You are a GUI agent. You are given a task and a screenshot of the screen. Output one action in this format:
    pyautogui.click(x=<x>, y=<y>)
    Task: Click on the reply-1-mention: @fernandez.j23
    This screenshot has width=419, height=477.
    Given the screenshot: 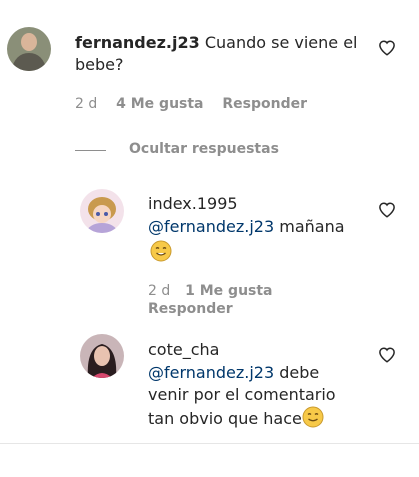 What is the action you would take?
    pyautogui.click(x=211, y=226)
    